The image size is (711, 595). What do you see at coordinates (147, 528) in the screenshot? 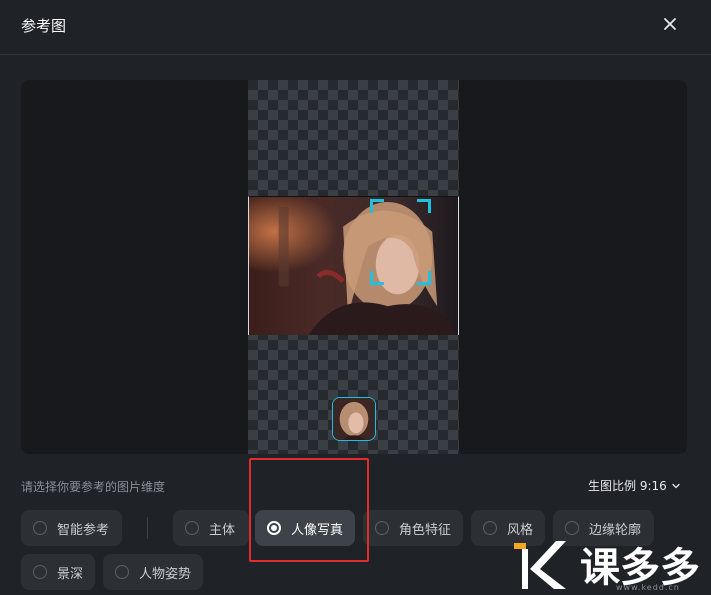
I see `chip-divider` at bounding box center [147, 528].